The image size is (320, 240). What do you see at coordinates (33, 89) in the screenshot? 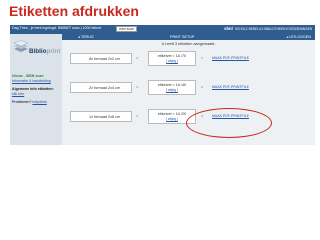
I see `info-heading: Algemene info etiketten:` at bounding box center [33, 89].